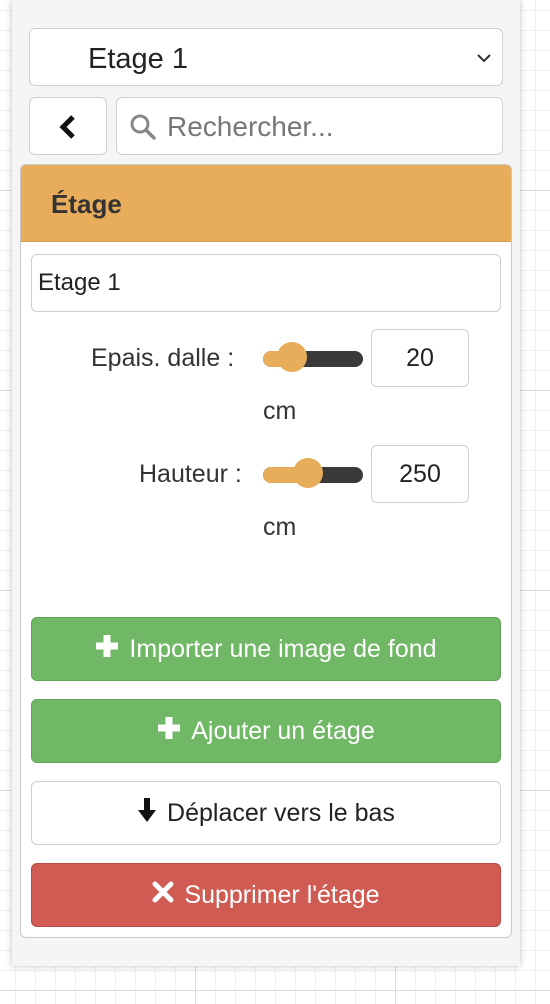  I want to click on height-label: Hauteur :, so click(190, 474).